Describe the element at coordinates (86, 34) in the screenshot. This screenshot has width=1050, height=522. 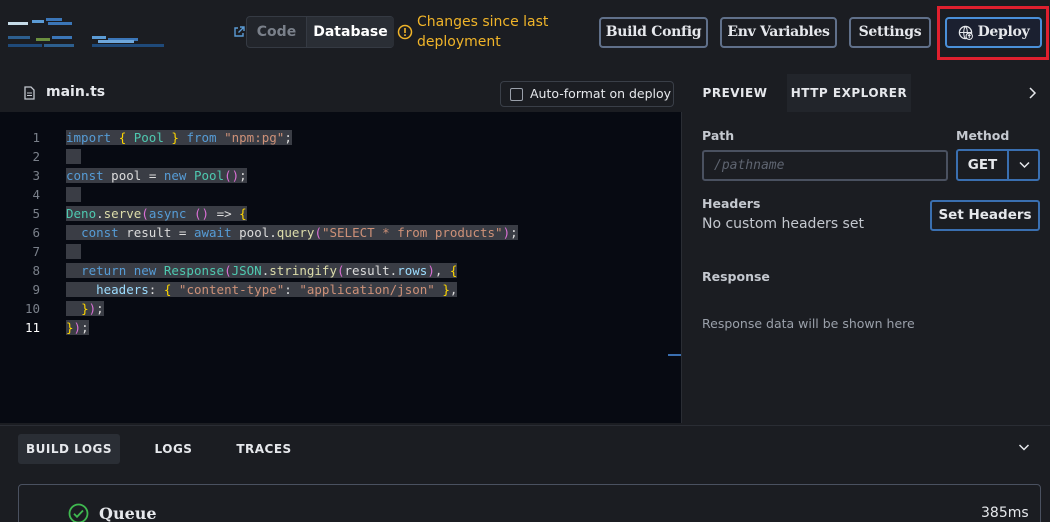
I see `project-logo` at that location.